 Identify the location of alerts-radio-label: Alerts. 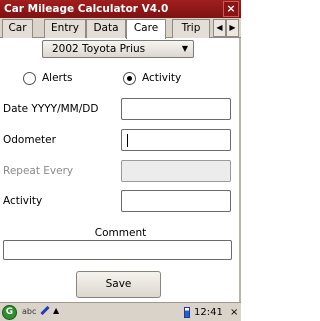
(57, 78).